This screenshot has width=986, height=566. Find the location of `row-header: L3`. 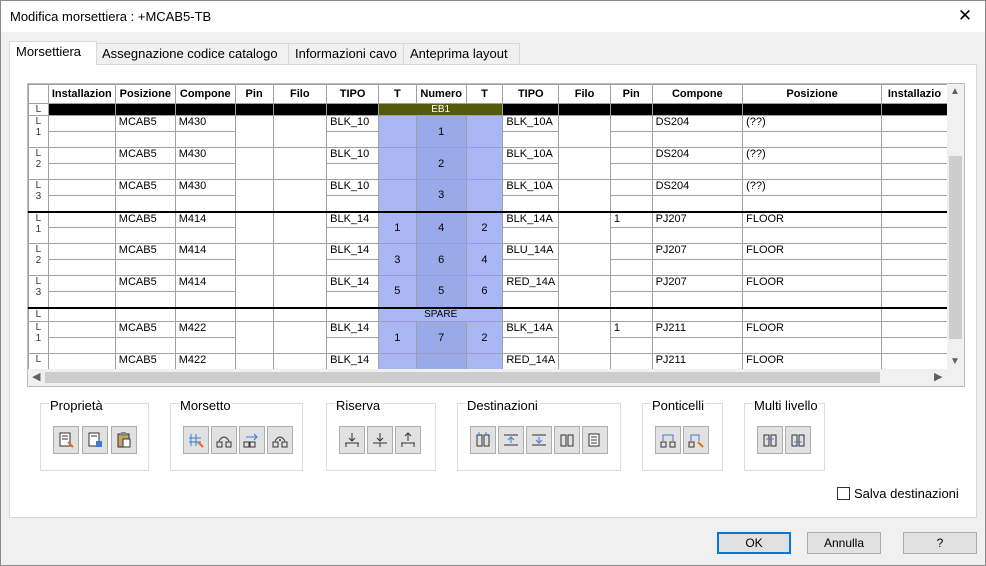

row-header: L3 is located at coordinates (38, 291).